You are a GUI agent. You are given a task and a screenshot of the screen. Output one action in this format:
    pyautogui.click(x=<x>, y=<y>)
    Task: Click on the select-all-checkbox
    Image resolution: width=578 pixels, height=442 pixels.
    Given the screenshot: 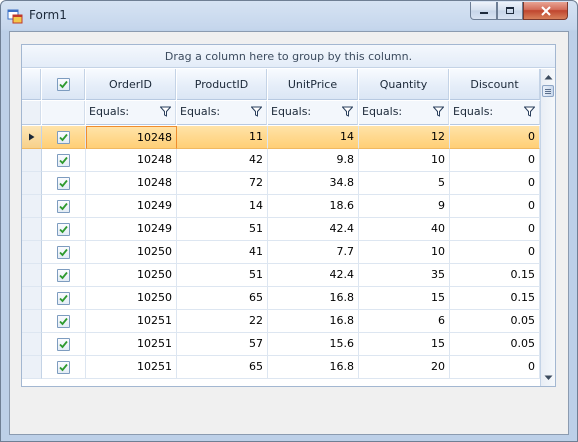 What is the action you would take?
    pyautogui.click(x=63, y=84)
    